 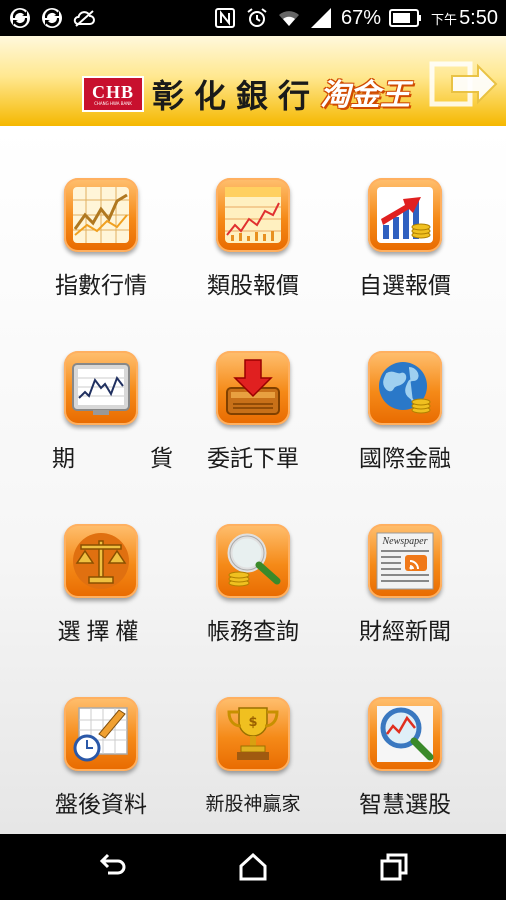 I want to click on menu-item-watchlist-quotes: 自選報價, so click(x=405, y=258).